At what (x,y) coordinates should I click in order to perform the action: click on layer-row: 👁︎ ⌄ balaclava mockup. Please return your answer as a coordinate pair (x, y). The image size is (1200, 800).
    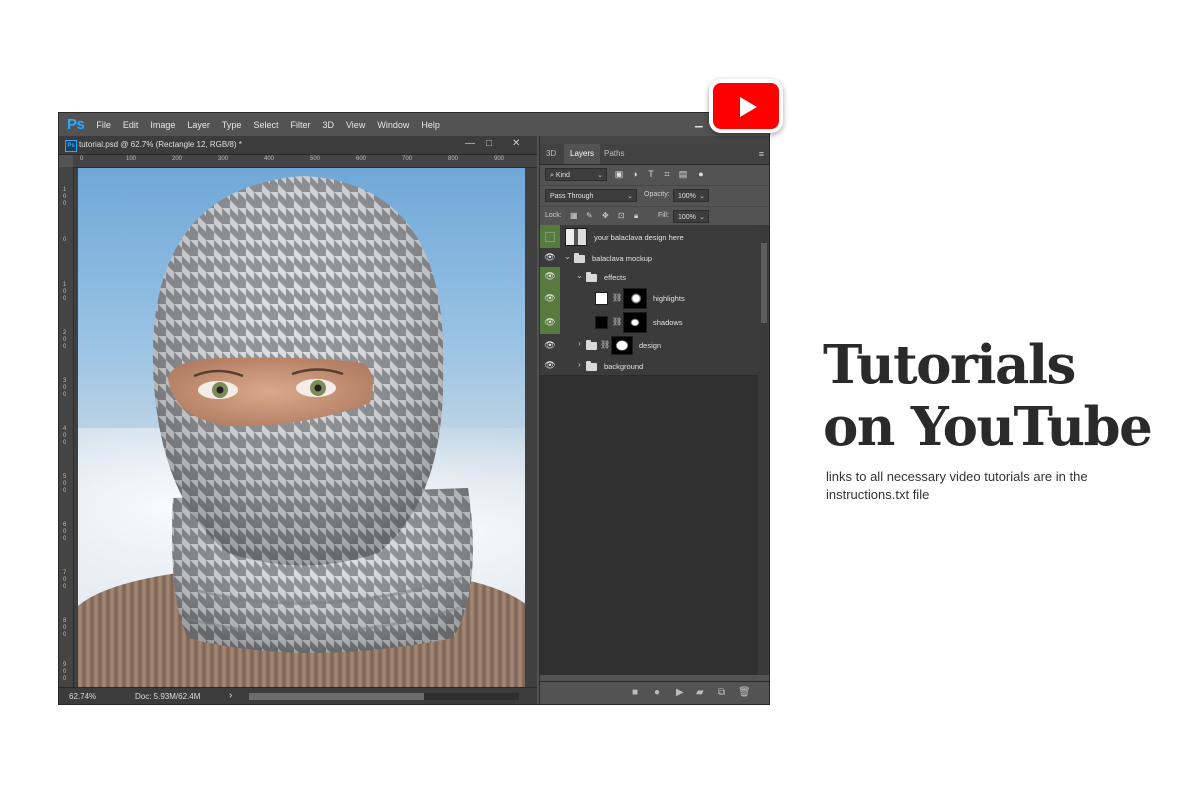
    Looking at the image, I should click on (649, 258).